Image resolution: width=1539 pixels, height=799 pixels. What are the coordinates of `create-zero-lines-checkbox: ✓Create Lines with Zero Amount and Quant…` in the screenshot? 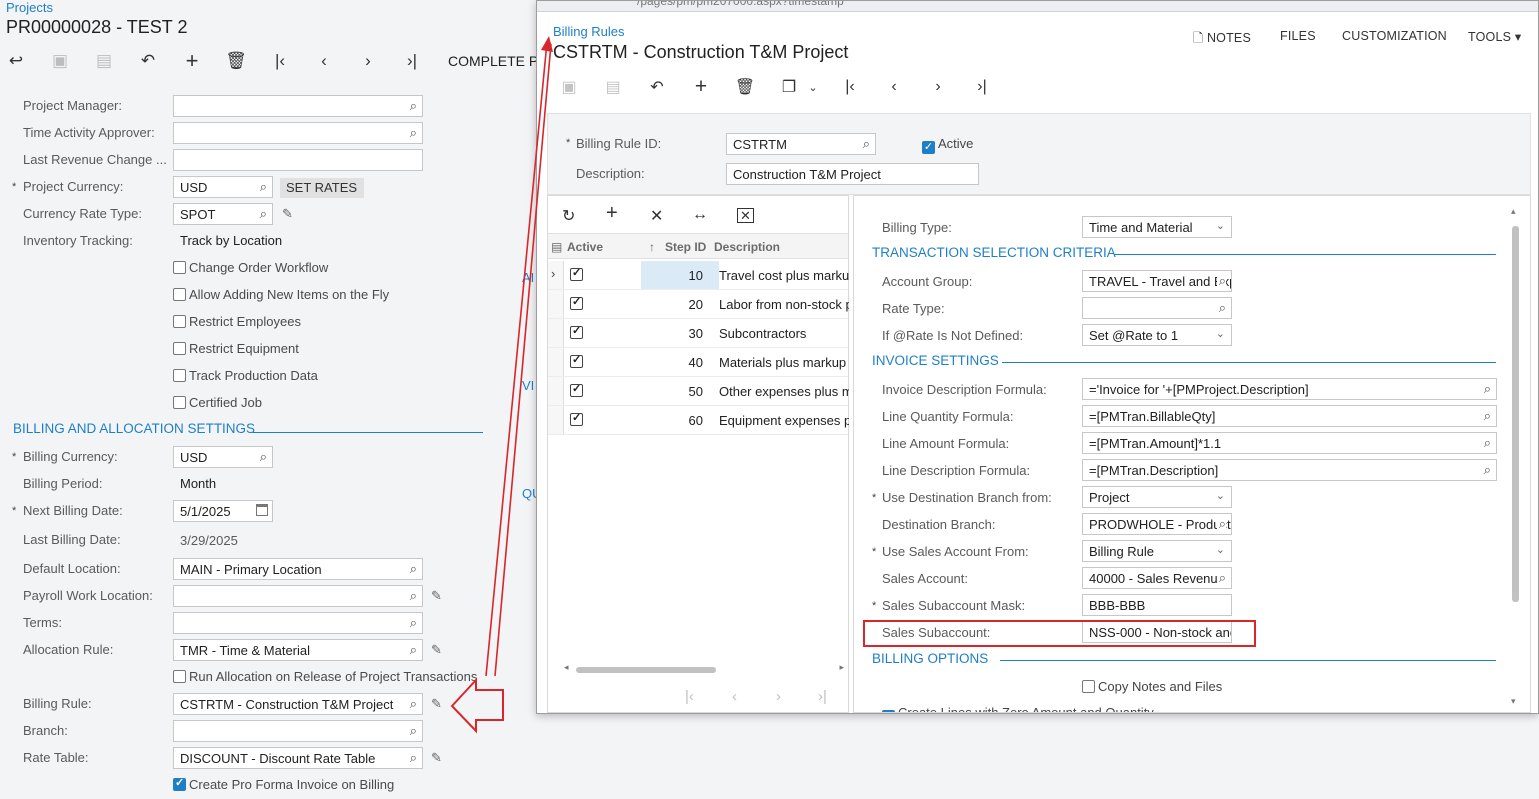 It's located at (1018, 708).